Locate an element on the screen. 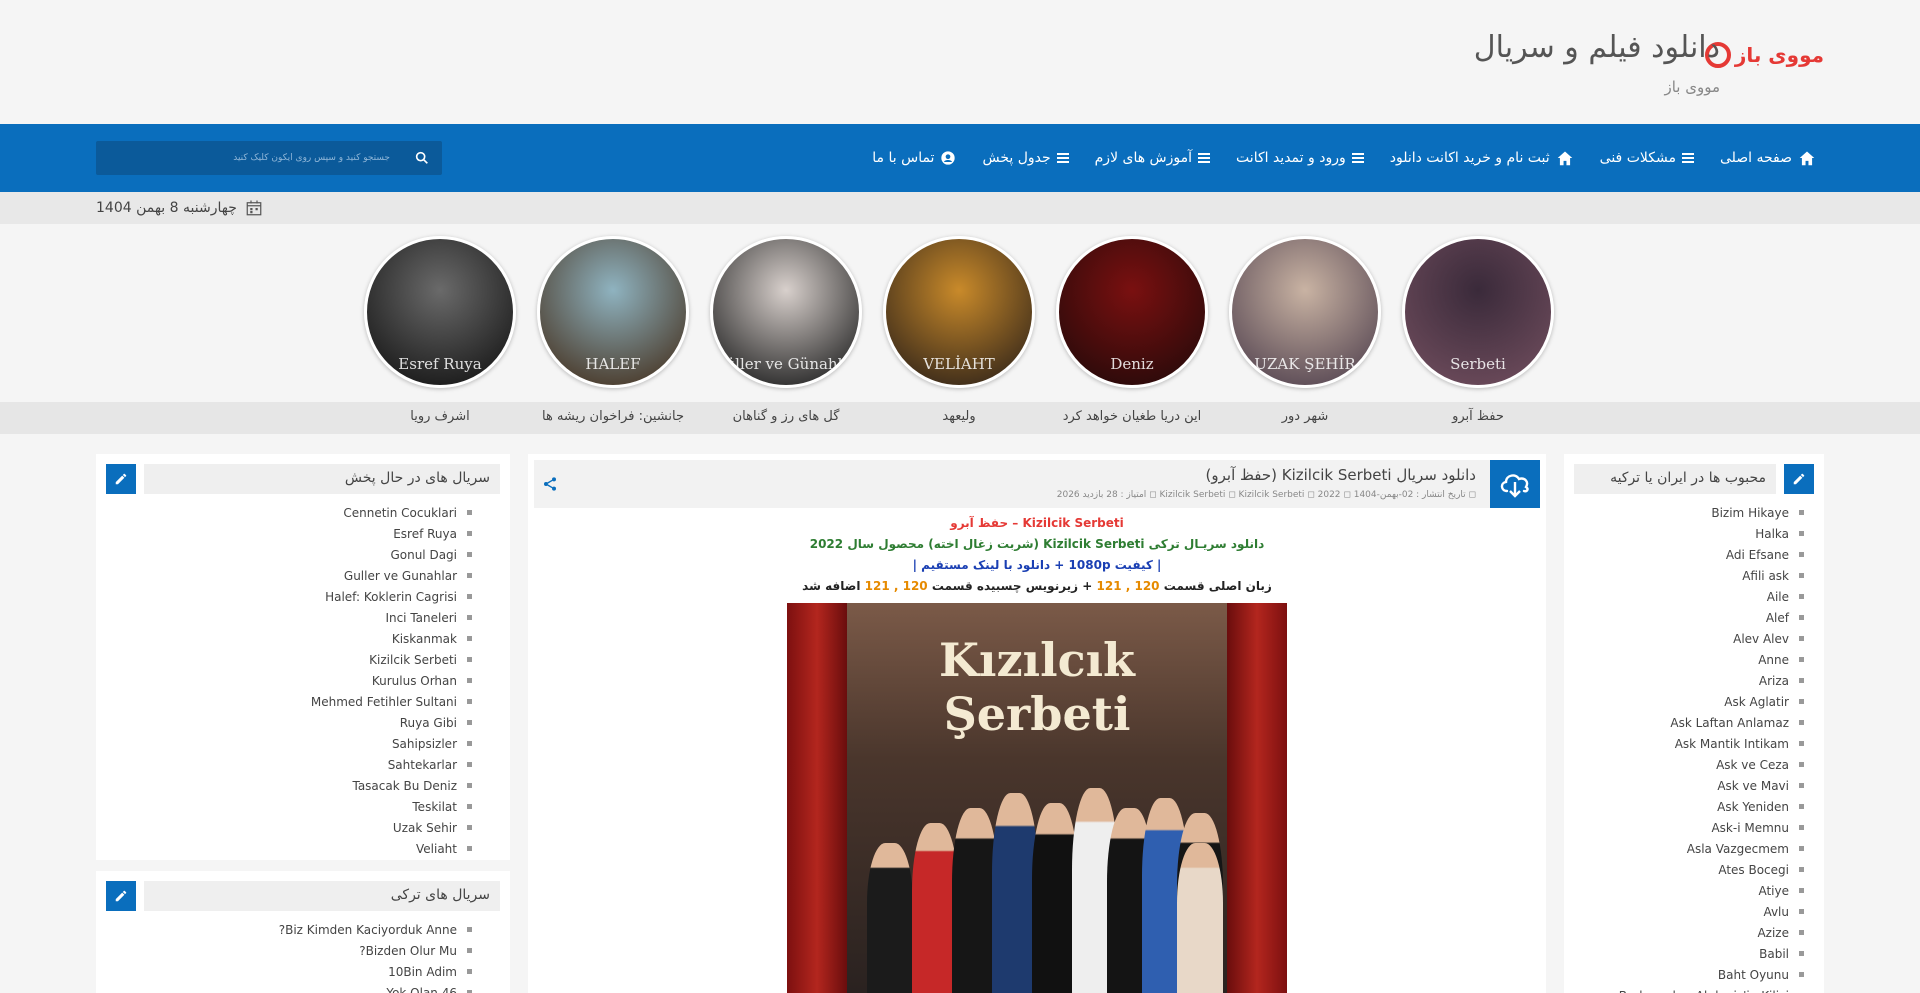 The width and height of the screenshot is (1920, 993). list-item: Teskilat is located at coordinates (391, 806).